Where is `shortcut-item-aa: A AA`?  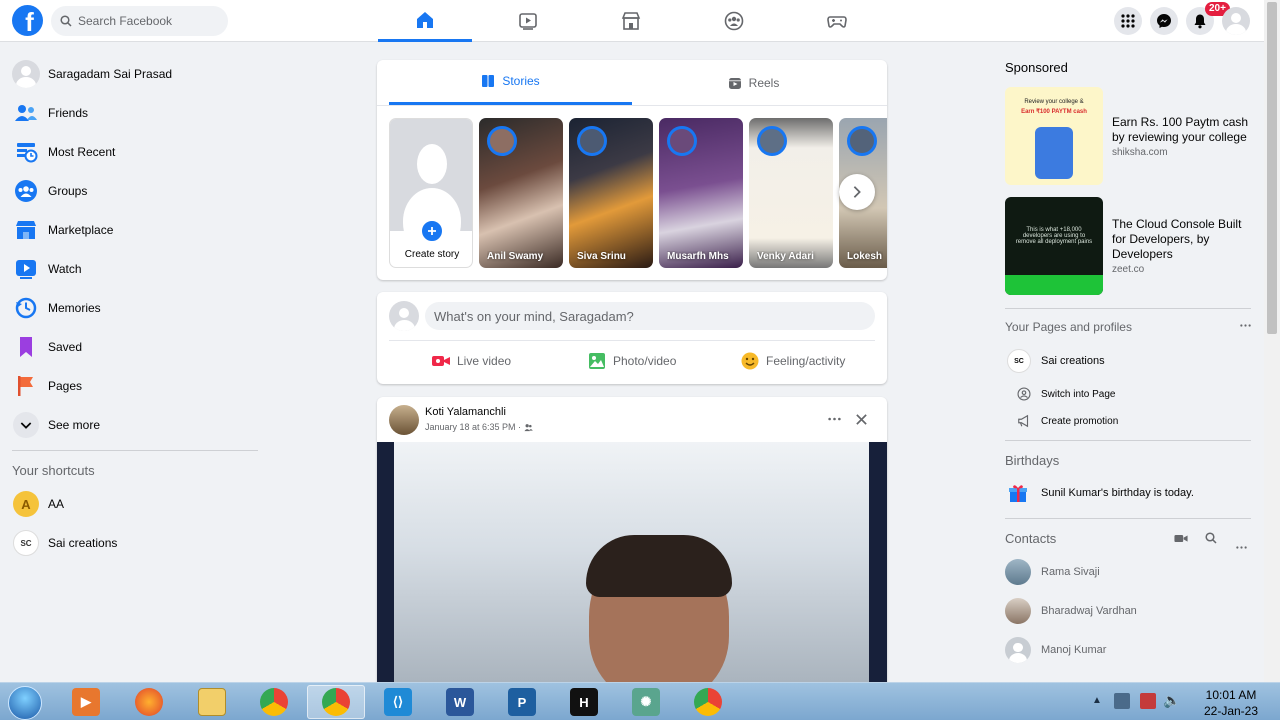
shortcut-item-aa: A AA is located at coordinates (135, 504).